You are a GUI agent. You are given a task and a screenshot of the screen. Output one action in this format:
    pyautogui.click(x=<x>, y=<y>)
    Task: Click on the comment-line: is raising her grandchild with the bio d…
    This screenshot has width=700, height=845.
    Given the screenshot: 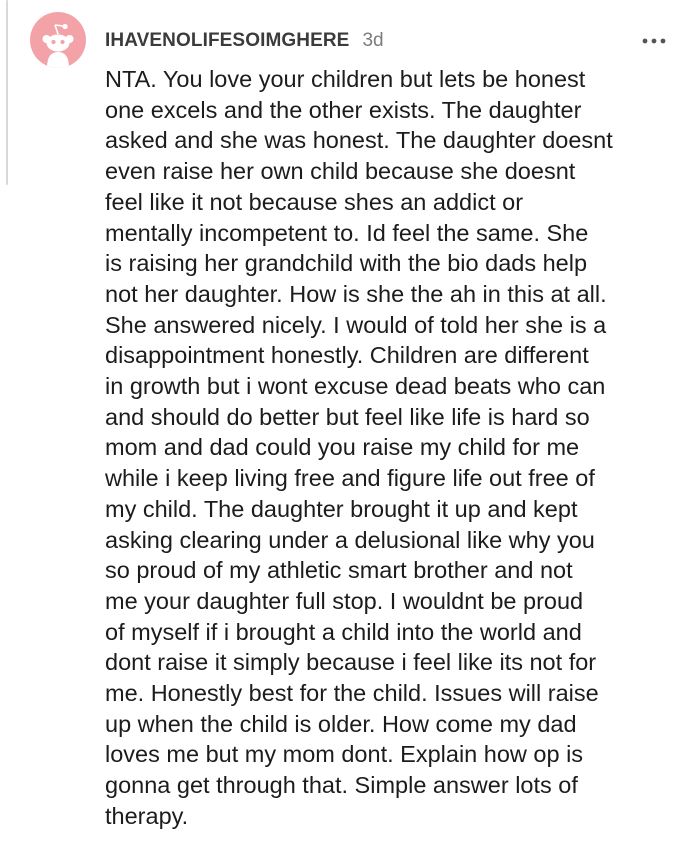 What is the action you would take?
    pyautogui.click(x=346, y=263)
    